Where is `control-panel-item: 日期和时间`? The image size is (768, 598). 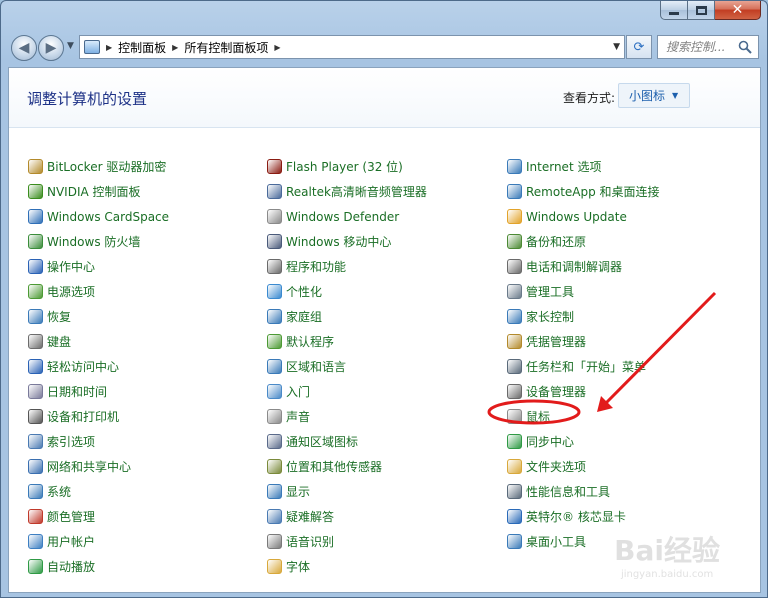 control-panel-item: 日期和时间 is located at coordinates (98, 391).